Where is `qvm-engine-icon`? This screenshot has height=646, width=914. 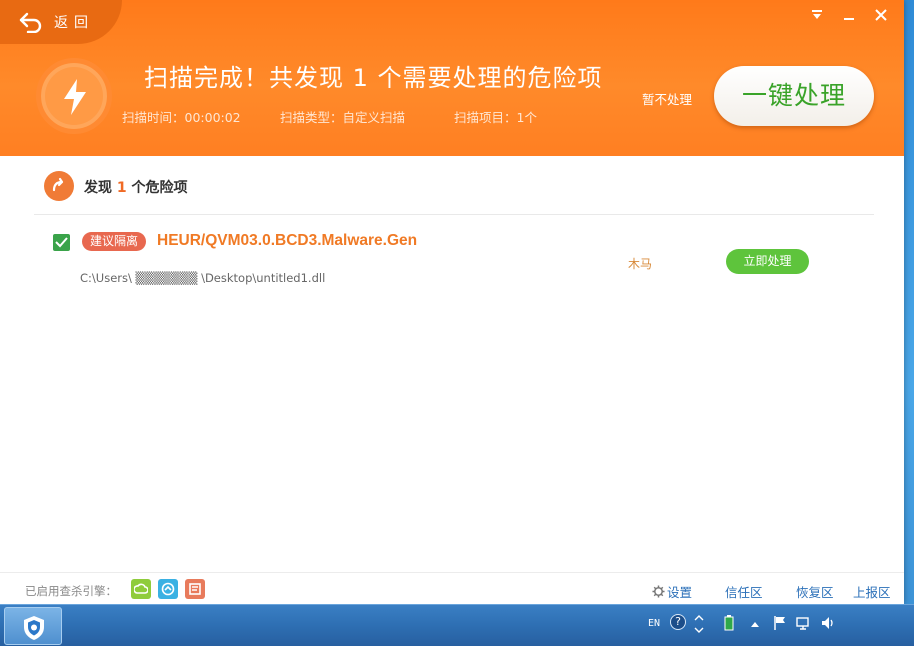 qvm-engine-icon is located at coordinates (168, 589).